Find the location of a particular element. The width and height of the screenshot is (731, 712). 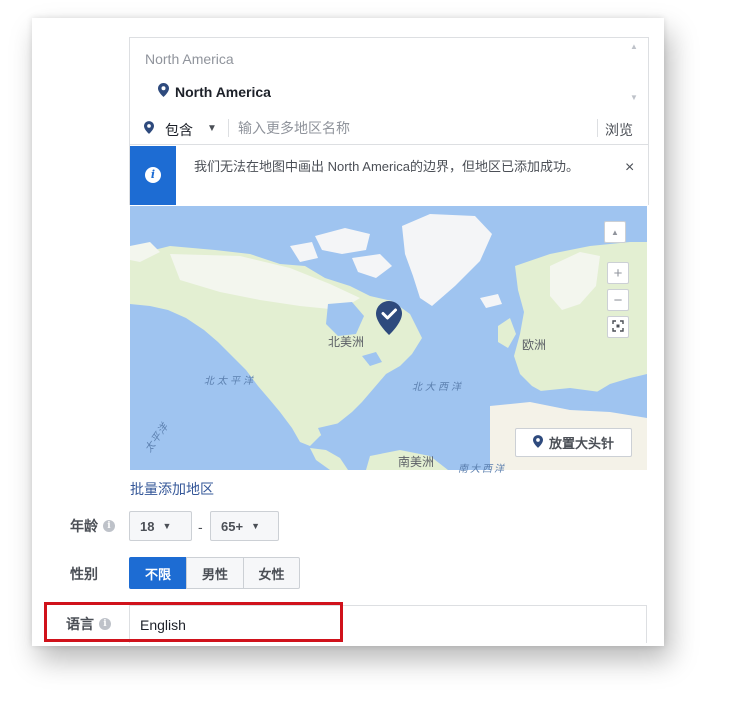

browse-button: 浏览 is located at coordinates (619, 130).